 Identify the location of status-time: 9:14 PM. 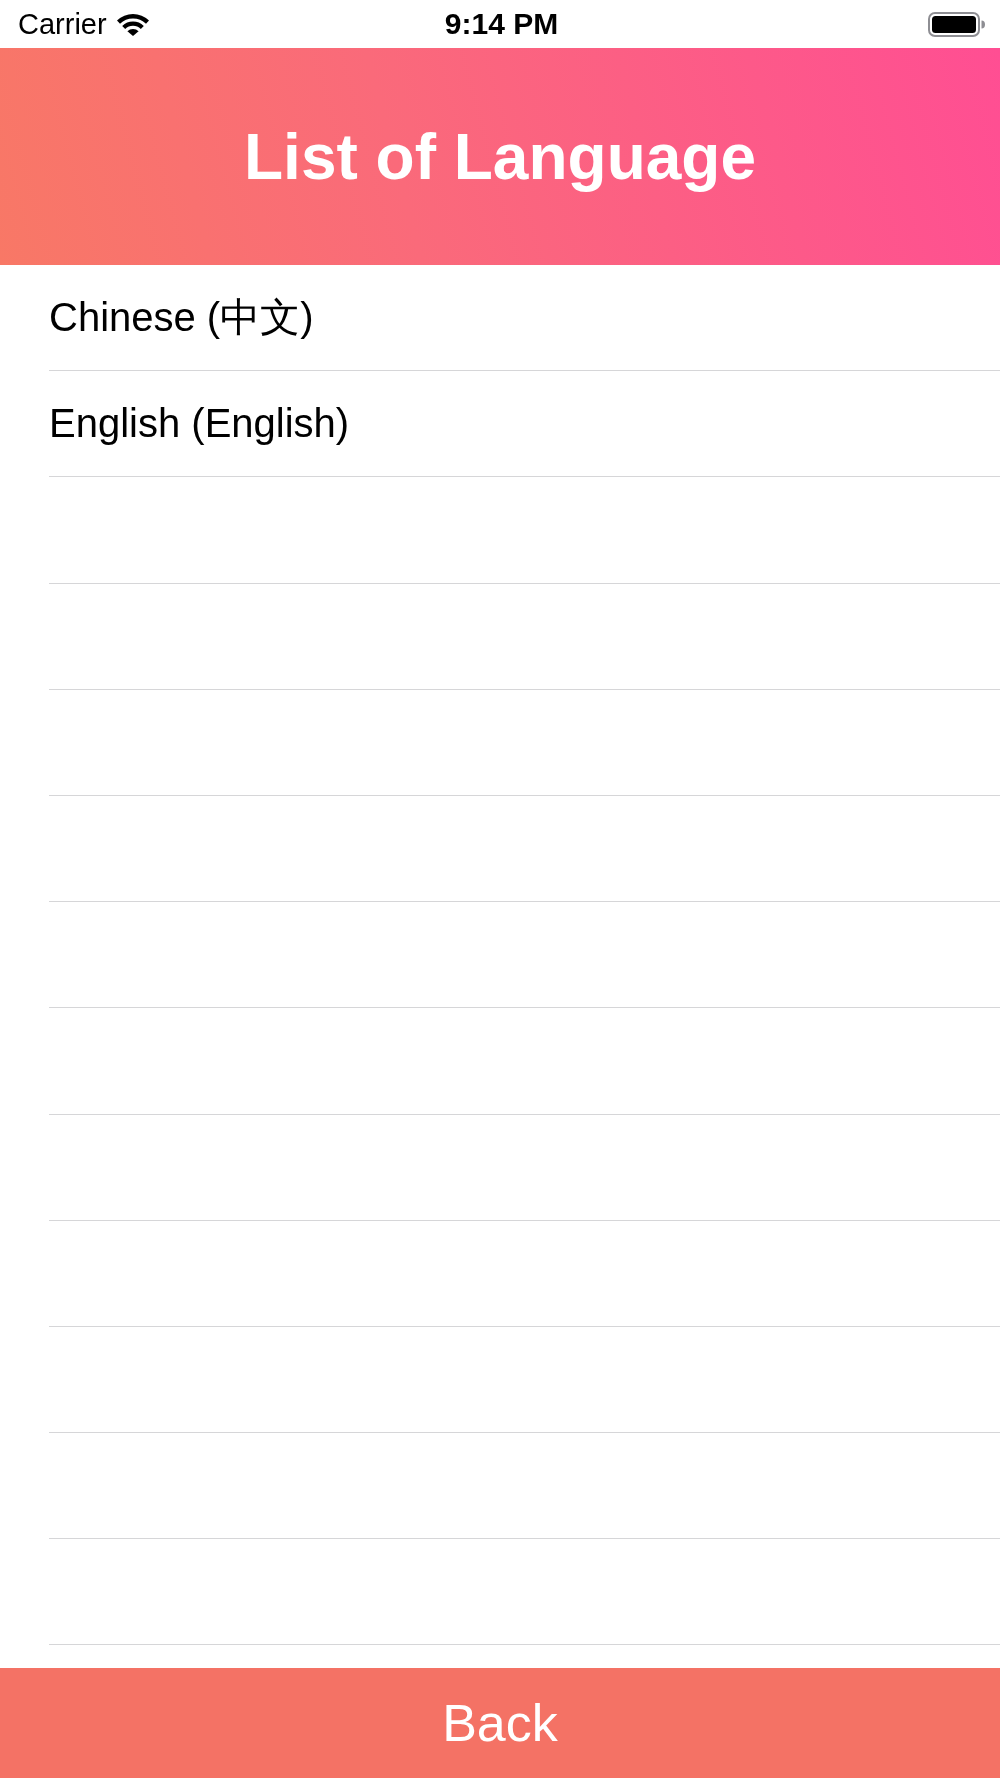
(501, 24).